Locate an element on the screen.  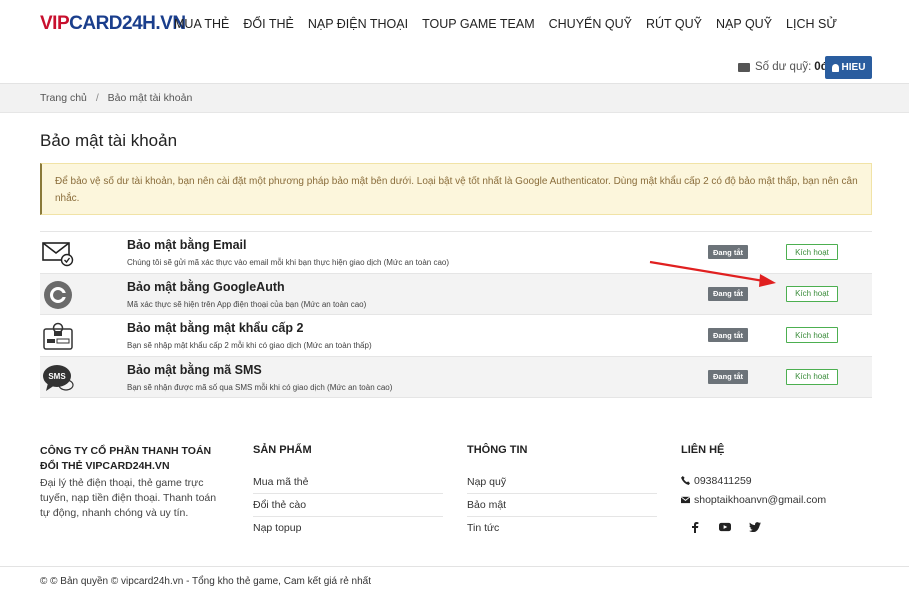
footer-link-mua-ma-the: Mua mã thẻ is located at coordinates (348, 482).